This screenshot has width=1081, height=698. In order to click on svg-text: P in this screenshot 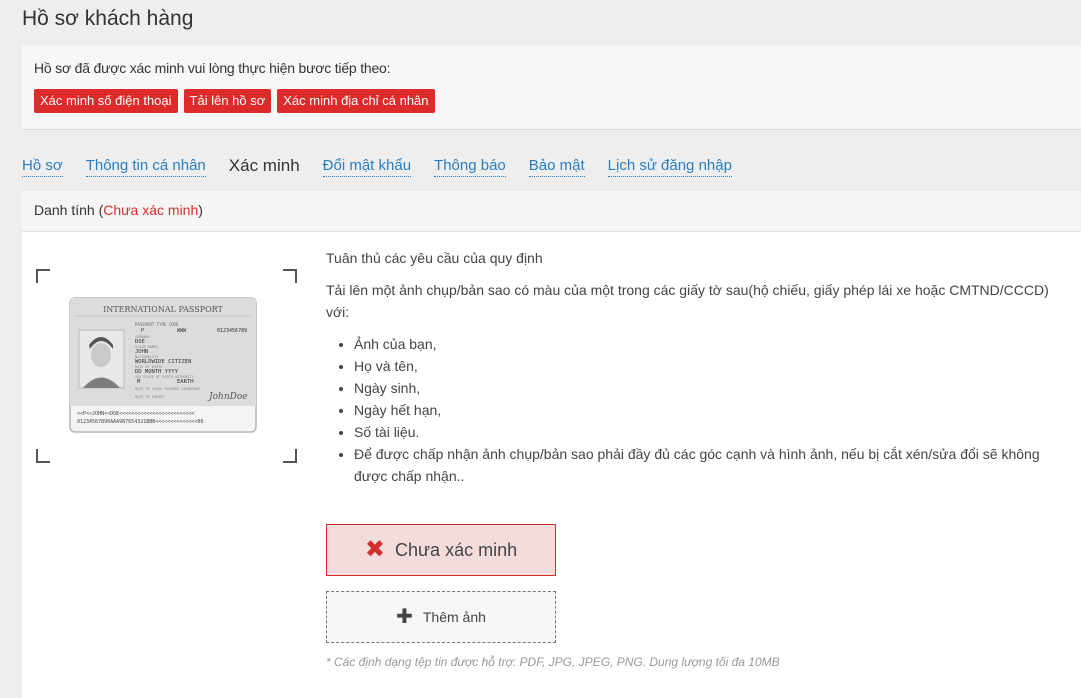, I will do `click(142, 331)`.